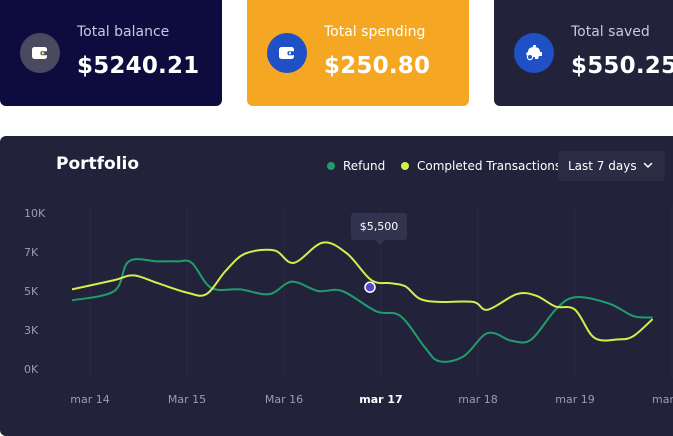  Describe the element at coordinates (574, 399) in the screenshot. I see `x-tick-label: mar 19` at that location.